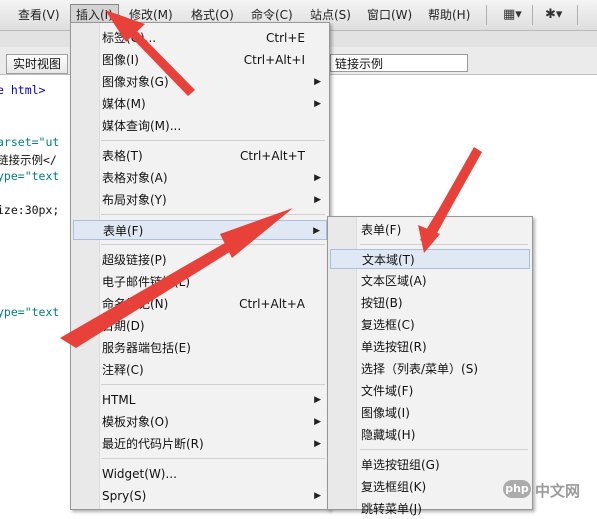  Describe the element at coordinates (124, 496) in the screenshot. I see `insert-menu-item-label: Spry(S)` at that location.